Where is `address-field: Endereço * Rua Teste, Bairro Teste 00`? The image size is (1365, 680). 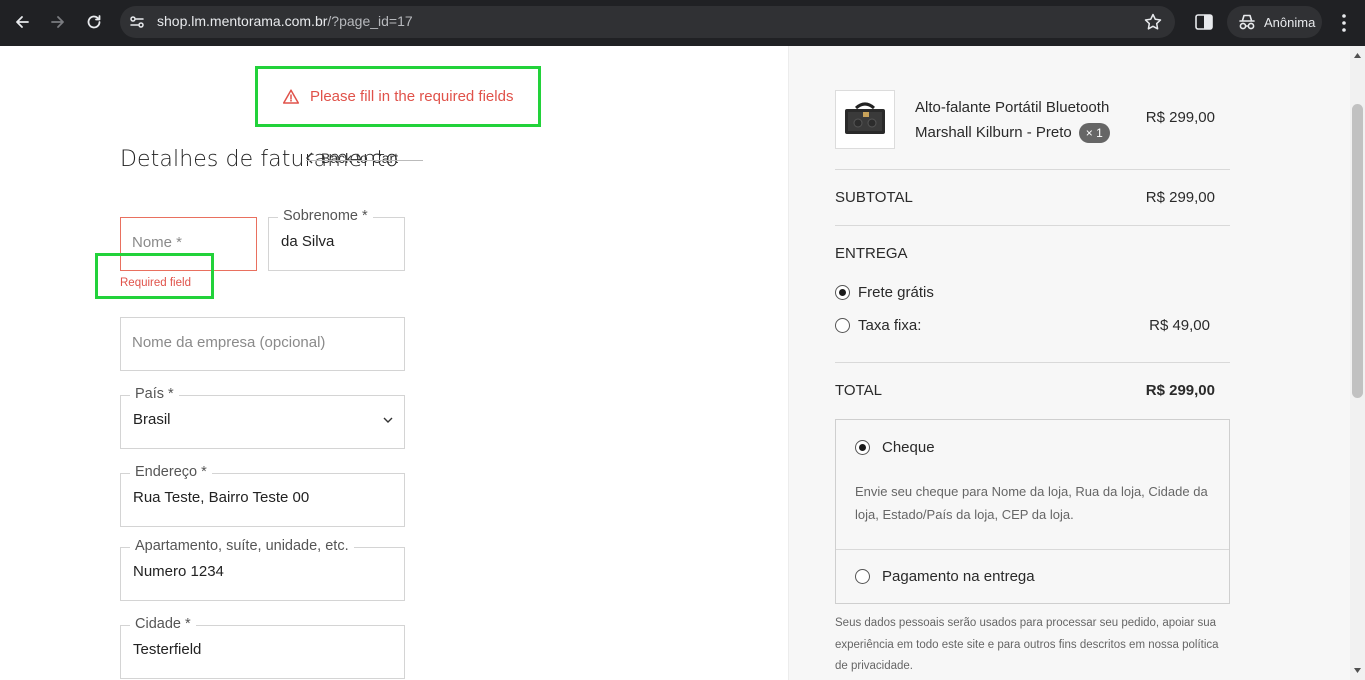
address-field: Endereço * Rua Teste, Bairro Teste 00 is located at coordinates (262, 495).